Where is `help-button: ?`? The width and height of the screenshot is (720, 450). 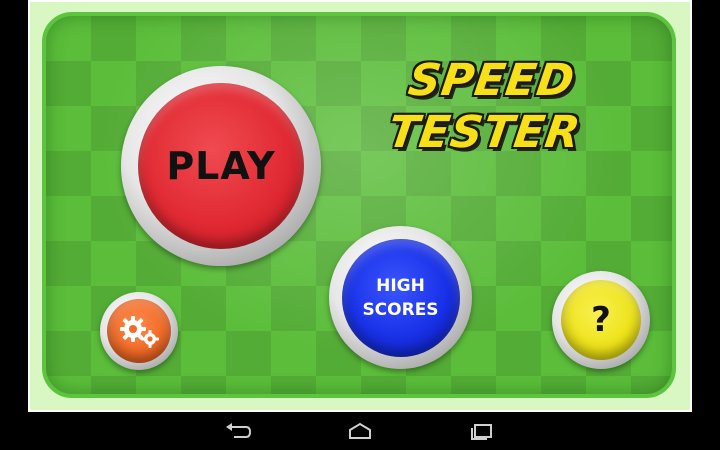 help-button: ? is located at coordinates (601, 320).